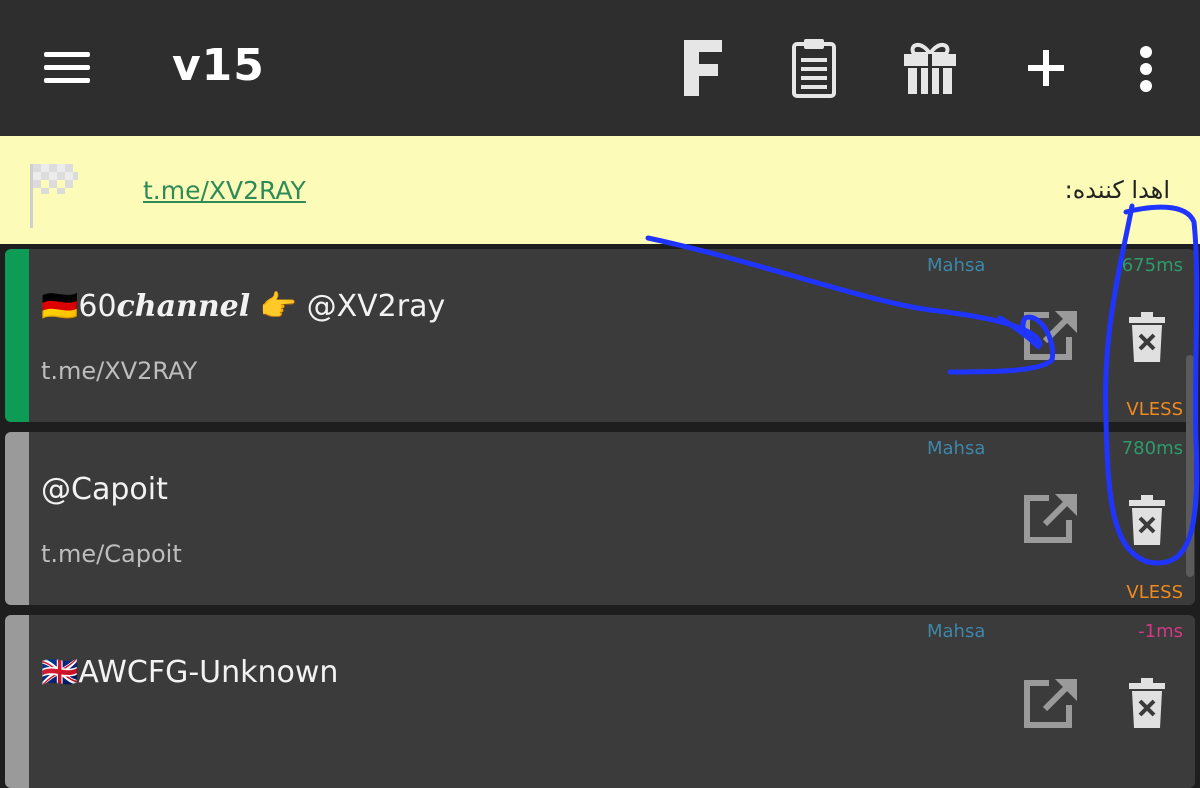 This screenshot has width=1200, height=788. What do you see at coordinates (1046, 68) in the screenshot?
I see `plus-icon` at bounding box center [1046, 68].